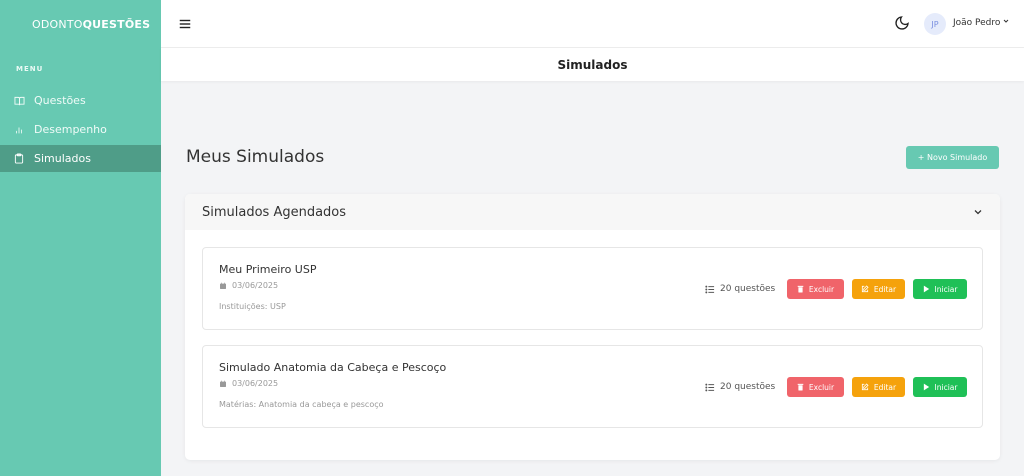  What do you see at coordinates (592, 212) in the screenshot?
I see `card-header: Simulados Agendados` at bounding box center [592, 212].